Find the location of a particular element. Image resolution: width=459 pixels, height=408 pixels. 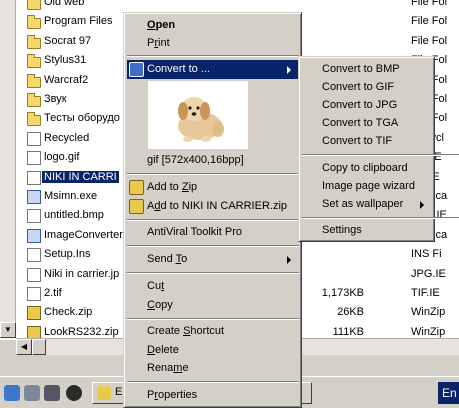

file-name: Stylus31 is located at coordinates (65, 60).